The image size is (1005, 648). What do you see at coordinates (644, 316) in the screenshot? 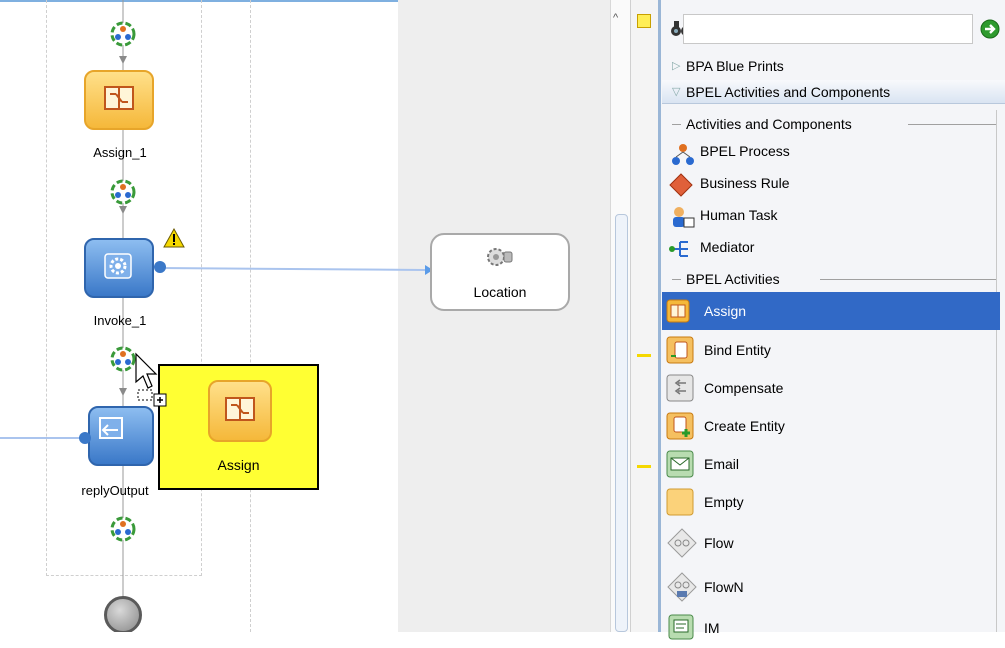
I see `overview-ruler` at bounding box center [644, 316].